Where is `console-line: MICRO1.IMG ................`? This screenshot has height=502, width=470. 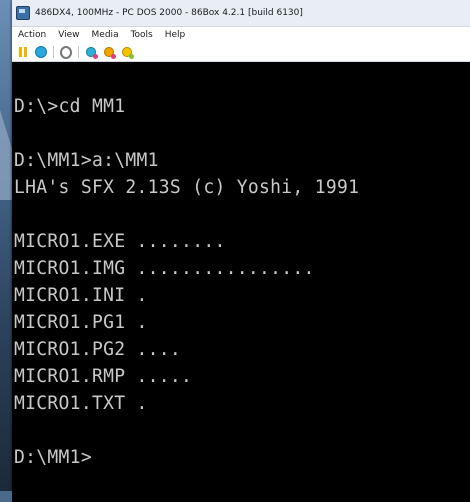 console-line: MICRO1.IMG ................ is located at coordinates (164, 268).